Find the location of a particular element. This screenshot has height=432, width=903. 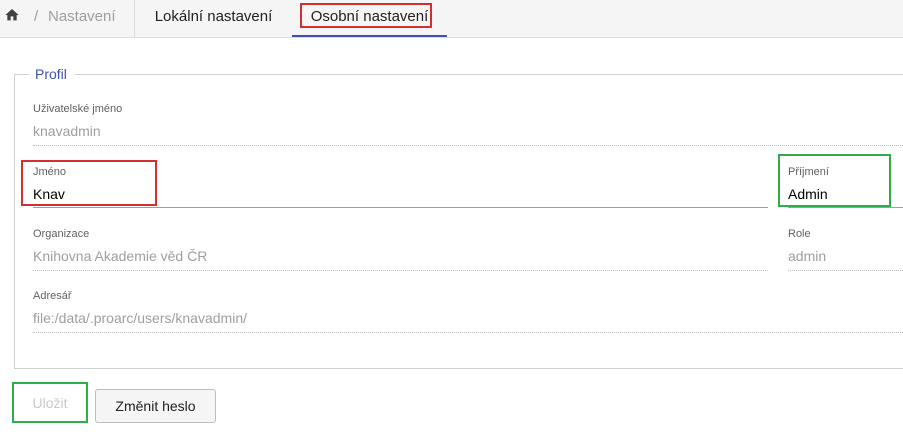

highlight-box is located at coordinates (366, 15).